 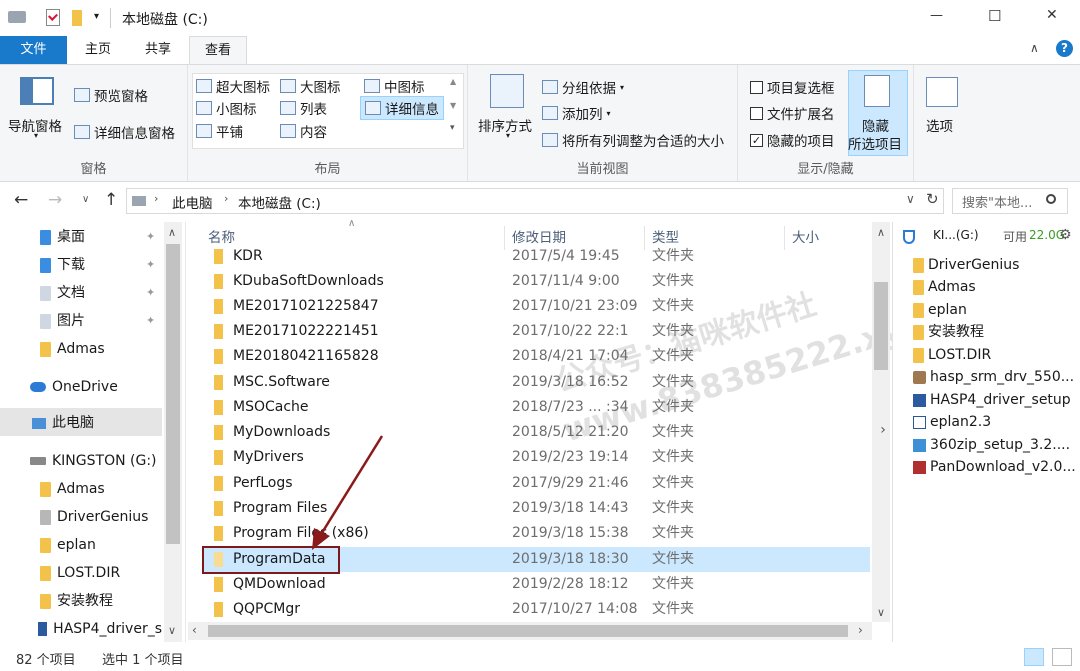 I want to click on content-label: 内容, so click(x=313, y=133).